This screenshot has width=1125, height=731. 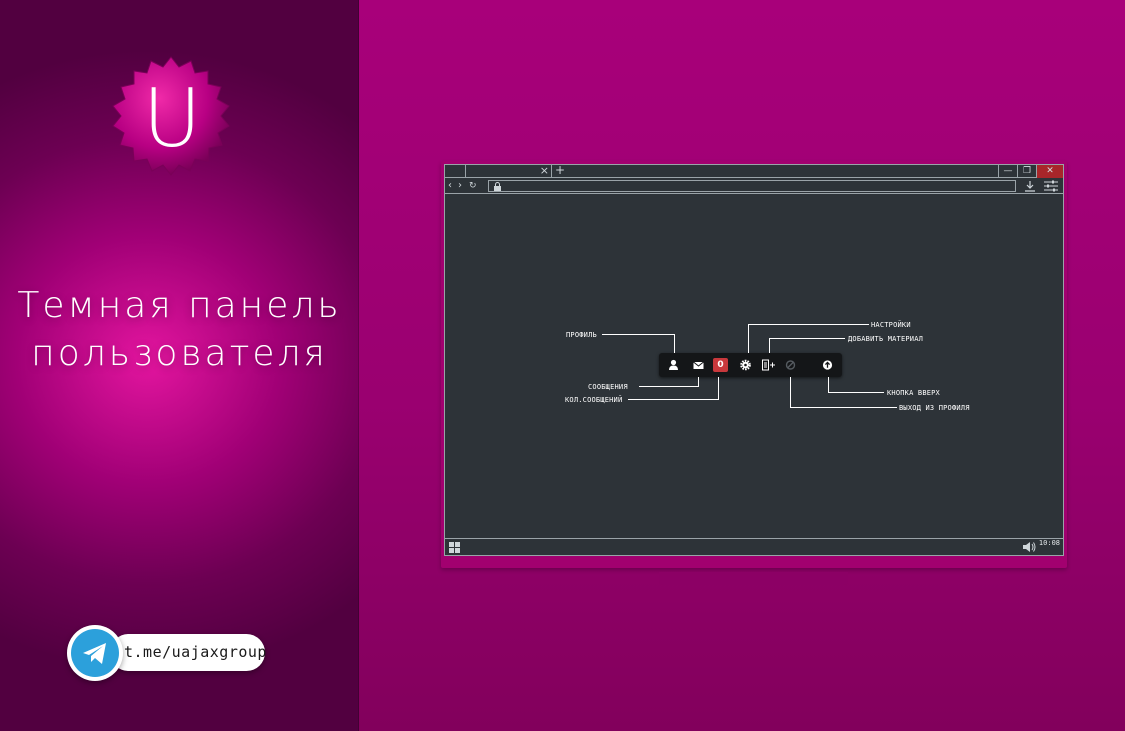 What do you see at coordinates (828, 385) in the screenshot?
I see `up-leader-v` at bounding box center [828, 385].